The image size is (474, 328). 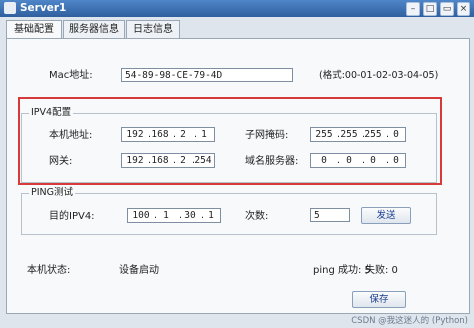 I want to click on ping-count-input: 5, so click(x=330, y=215).